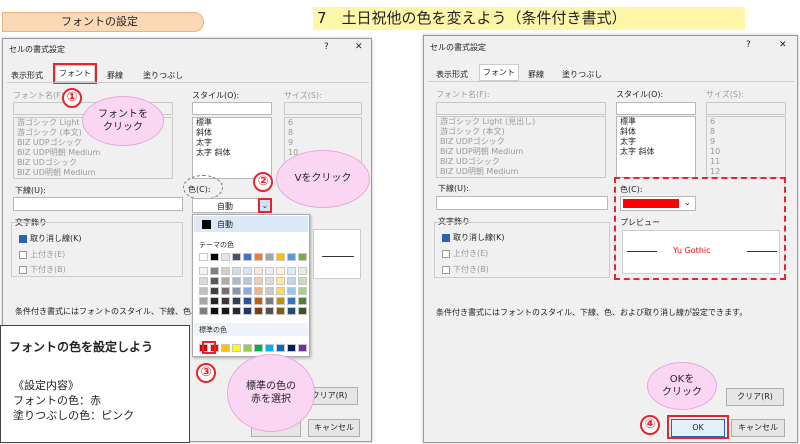  Describe the element at coordinates (251, 224) in the screenshot. I see `palette-auto-row: 自動` at that location.